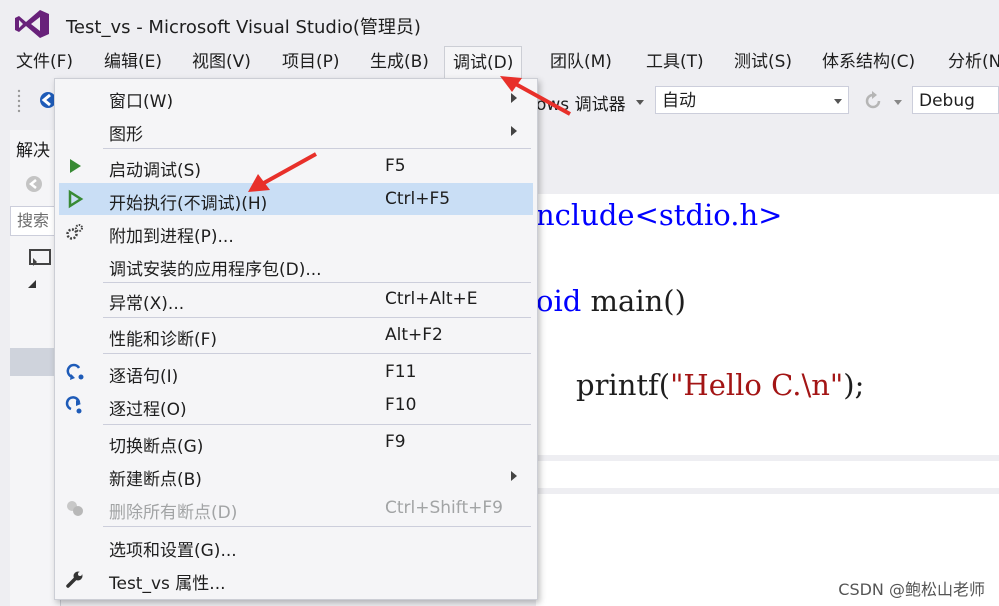 The image size is (999, 606). Describe the element at coordinates (623, 385) in the screenshot. I see `code-printf: printf(` at that location.